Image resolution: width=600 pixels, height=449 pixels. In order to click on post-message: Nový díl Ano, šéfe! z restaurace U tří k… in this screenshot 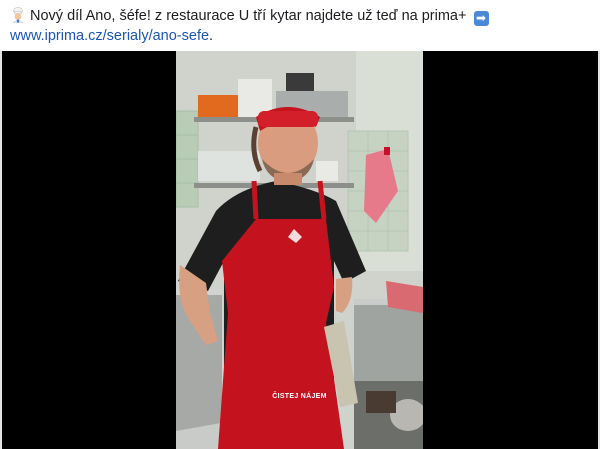, I will do `click(248, 16)`.